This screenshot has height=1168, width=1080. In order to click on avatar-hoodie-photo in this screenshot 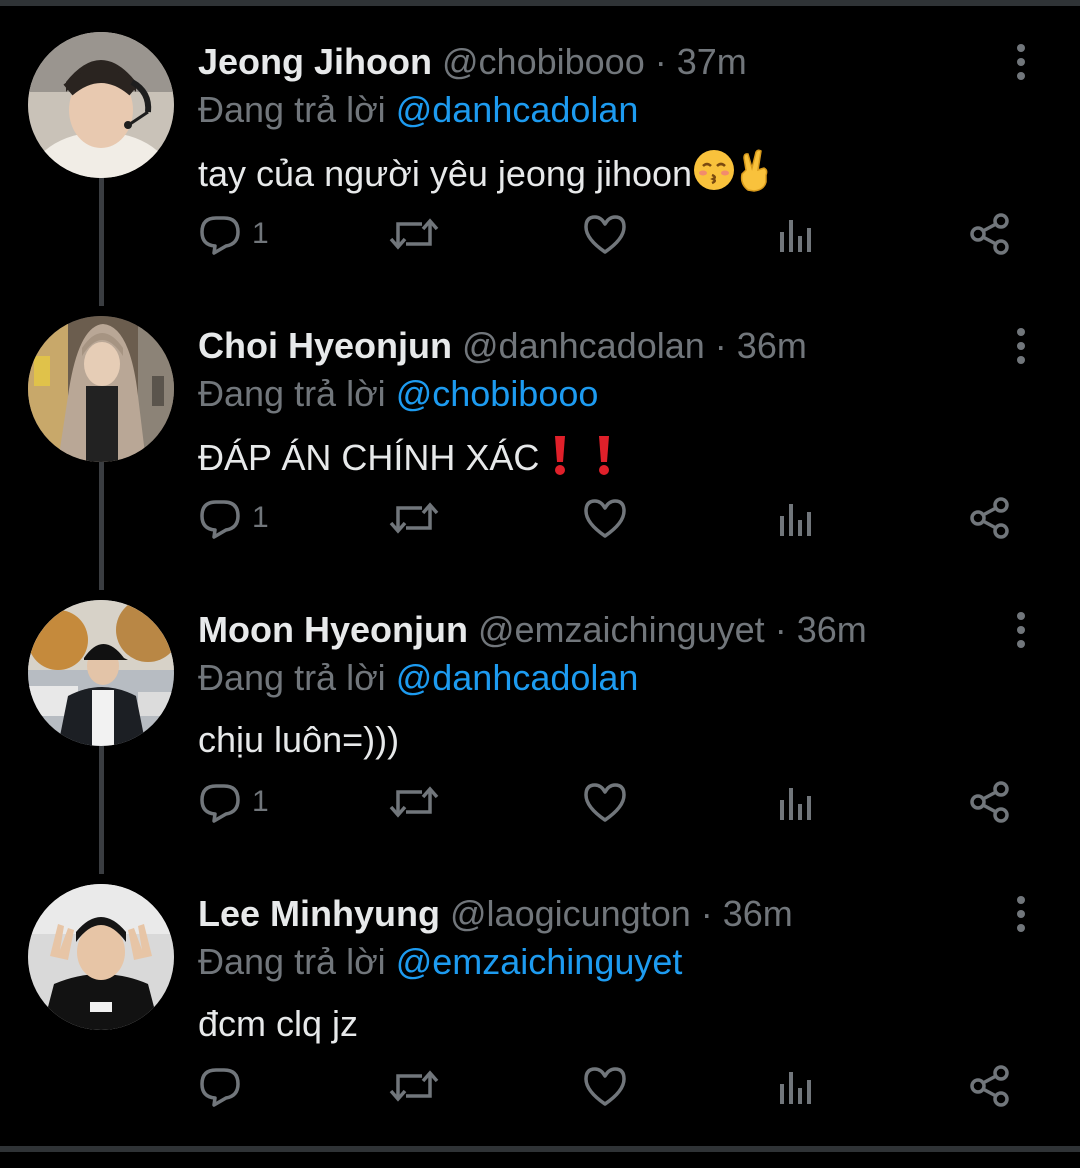, I will do `click(101, 389)`.